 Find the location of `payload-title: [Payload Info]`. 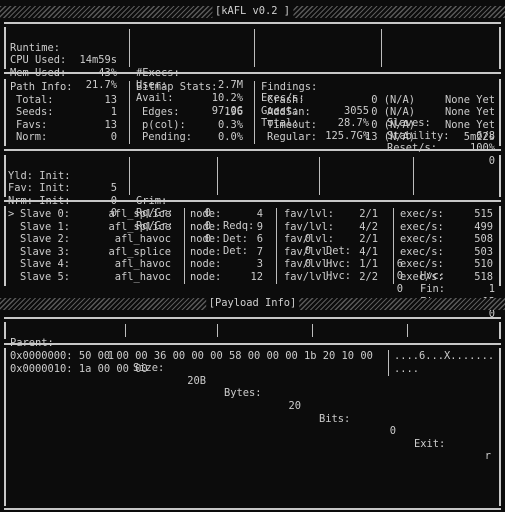

payload-title: [Payload Info] is located at coordinates (252, 303).